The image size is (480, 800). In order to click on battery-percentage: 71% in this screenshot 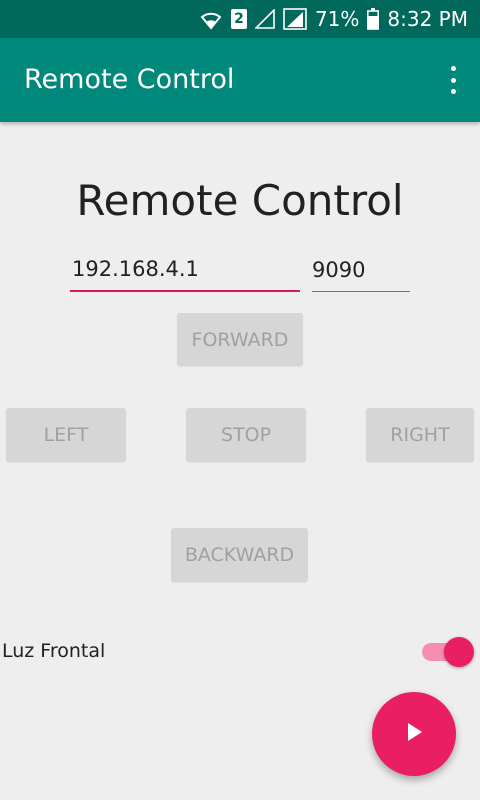, I will do `click(337, 19)`.